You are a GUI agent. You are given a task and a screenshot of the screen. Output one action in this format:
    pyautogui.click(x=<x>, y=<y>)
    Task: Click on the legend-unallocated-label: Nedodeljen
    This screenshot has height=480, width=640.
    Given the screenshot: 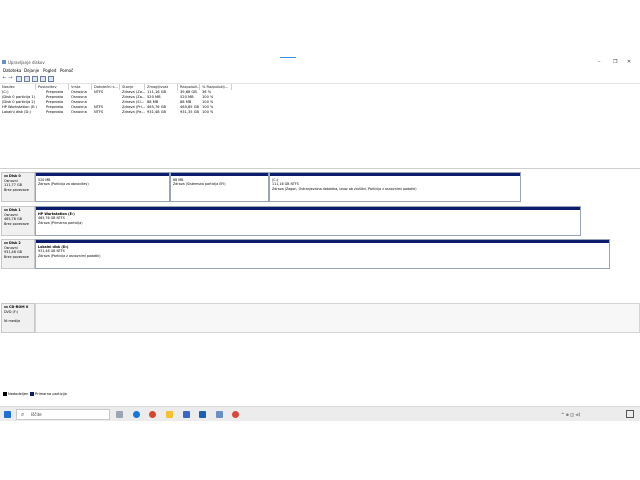 What is the action you would take?
    pyautogui.click(x=18, y=394)
    